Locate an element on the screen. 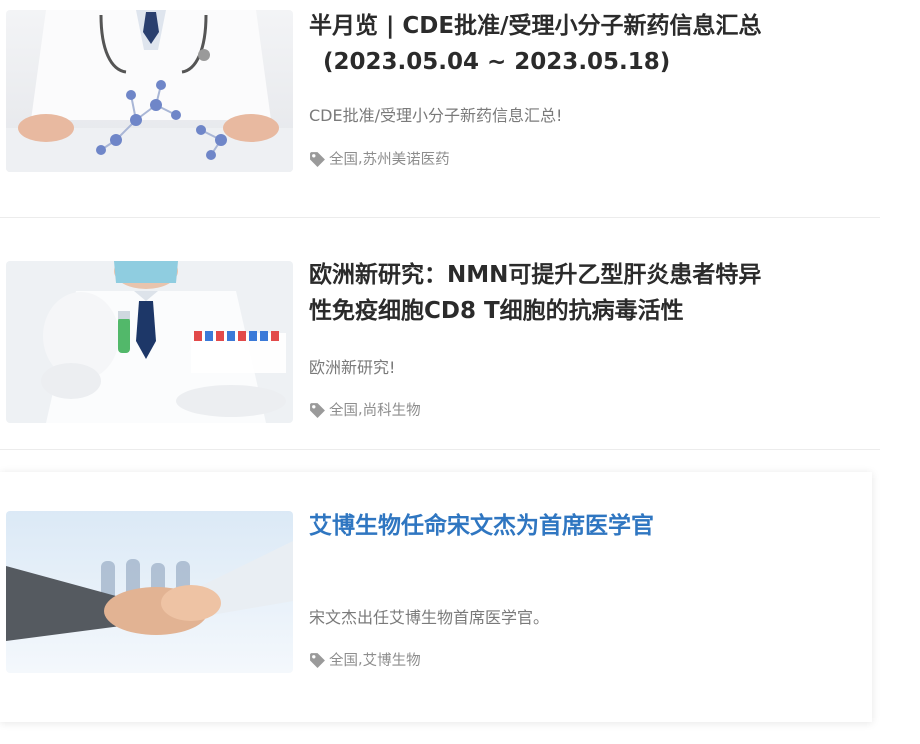  article-summary: CDE批准/受理小分子新药信息汇总! is located at coordinates (436, 115).